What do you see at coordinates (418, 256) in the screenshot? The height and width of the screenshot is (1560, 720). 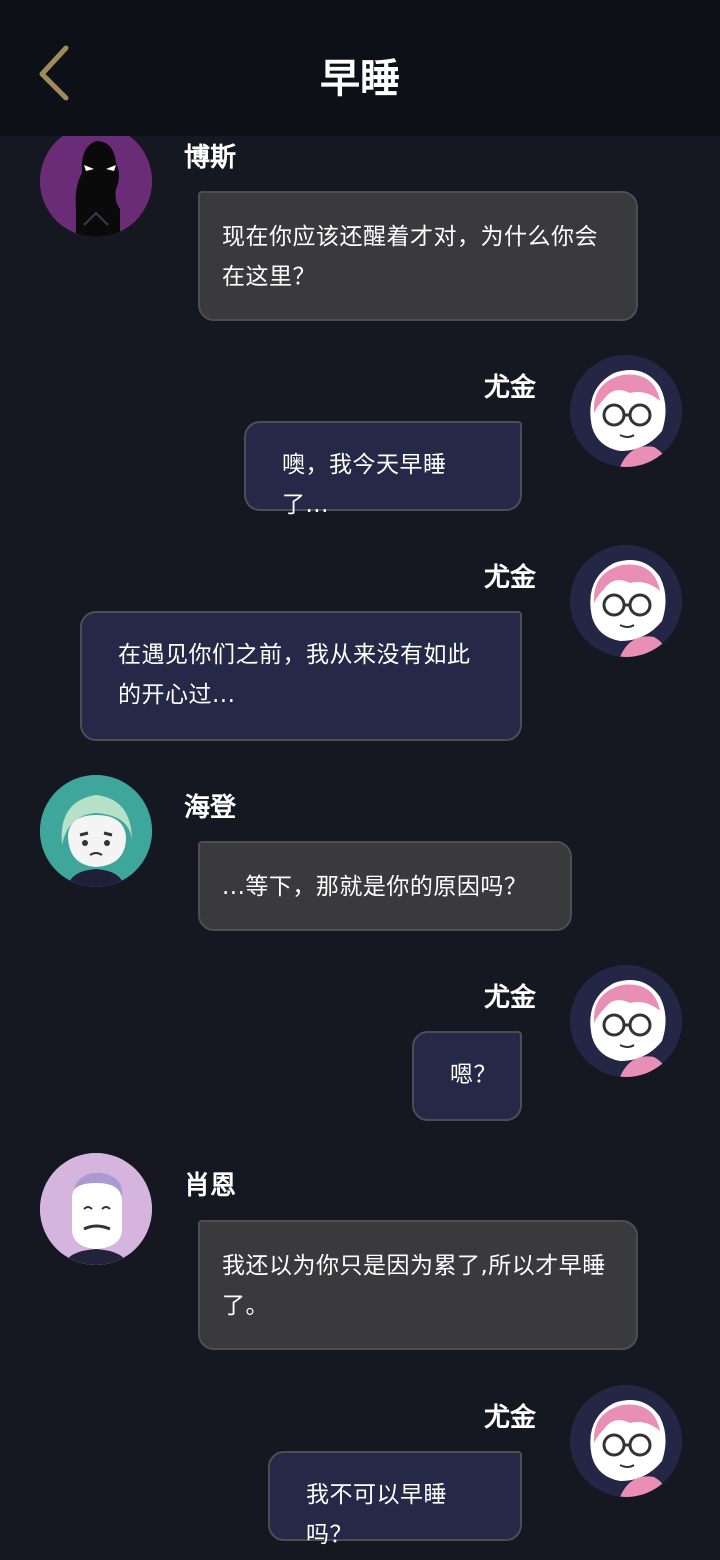 I see `message-bubble: 现在你应该还醒着才对，为什么你会在这里？` at bounding box center [418, 256].